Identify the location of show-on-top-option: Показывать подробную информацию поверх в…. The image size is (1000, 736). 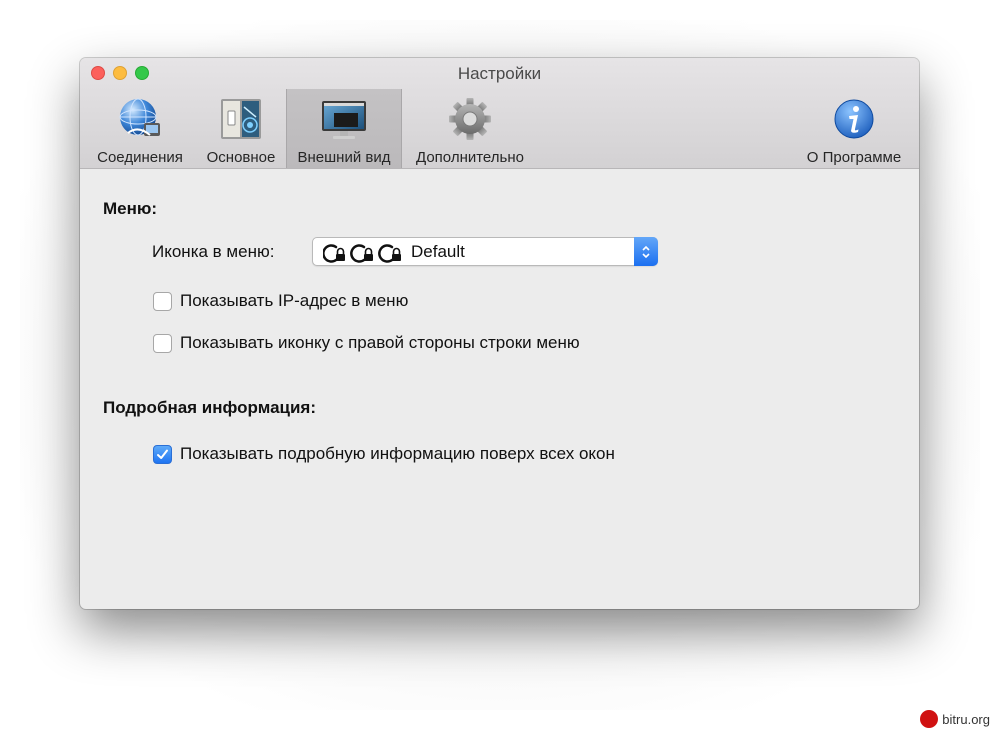
(384, 454).